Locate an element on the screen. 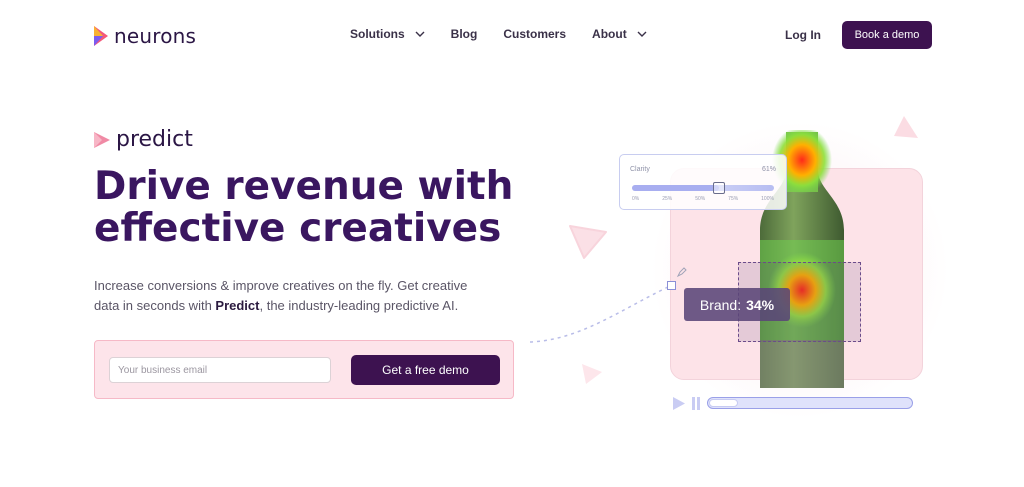  clarity-label: Clarity is located at coordinates (640, 169).